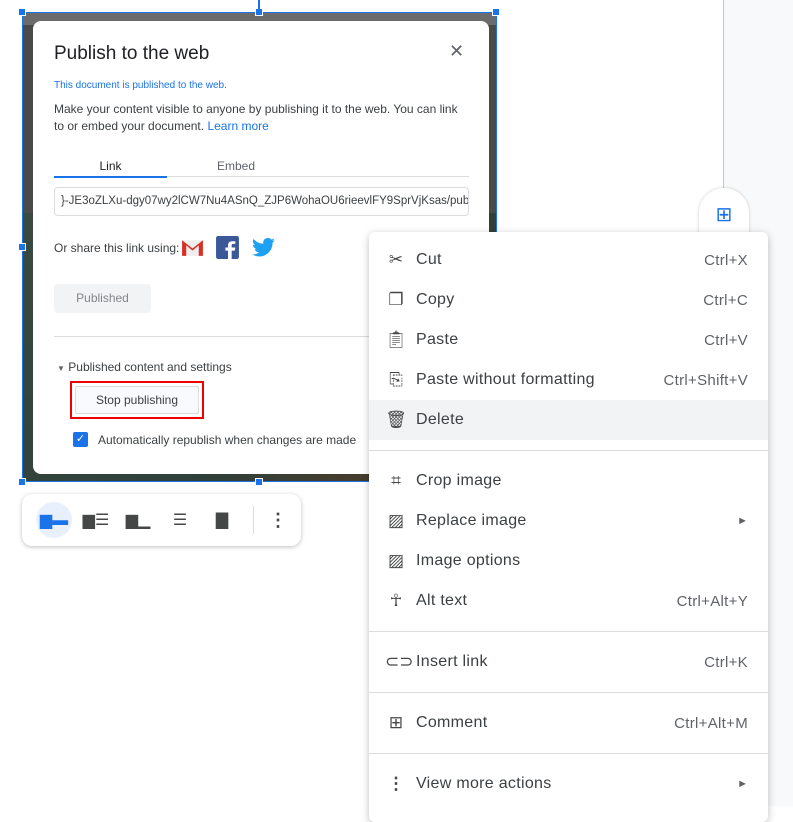 The height and width of the screenshot is (822, 793). What do you see at coordinates (132, 53) in the screenshot?
I see `dialog-title: Publish to the web` at bounding box center [132, 53].